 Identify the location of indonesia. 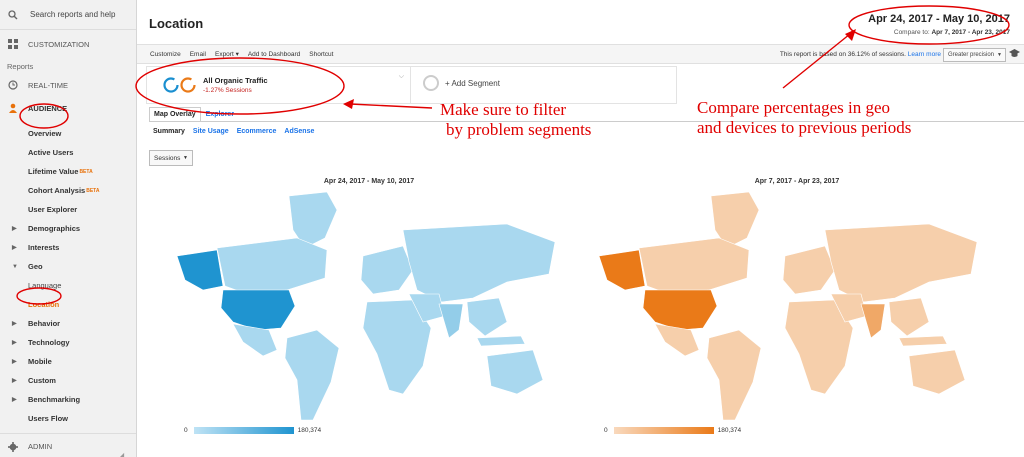
(501, 341).